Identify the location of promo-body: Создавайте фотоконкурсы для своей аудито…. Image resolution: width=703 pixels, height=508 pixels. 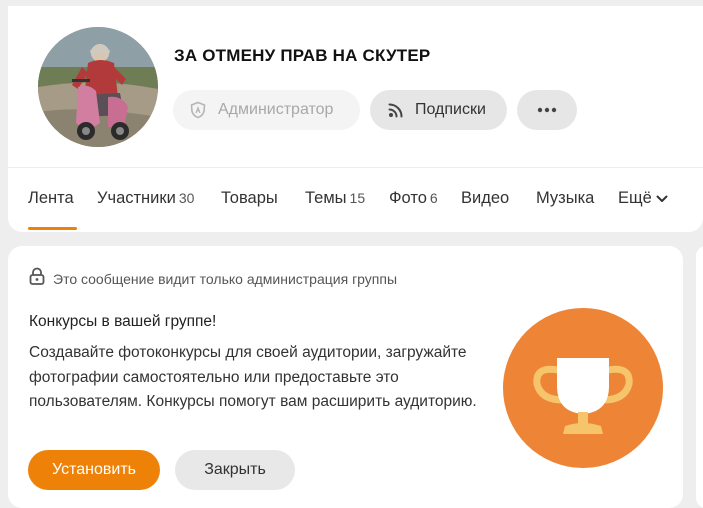
(253, 377).